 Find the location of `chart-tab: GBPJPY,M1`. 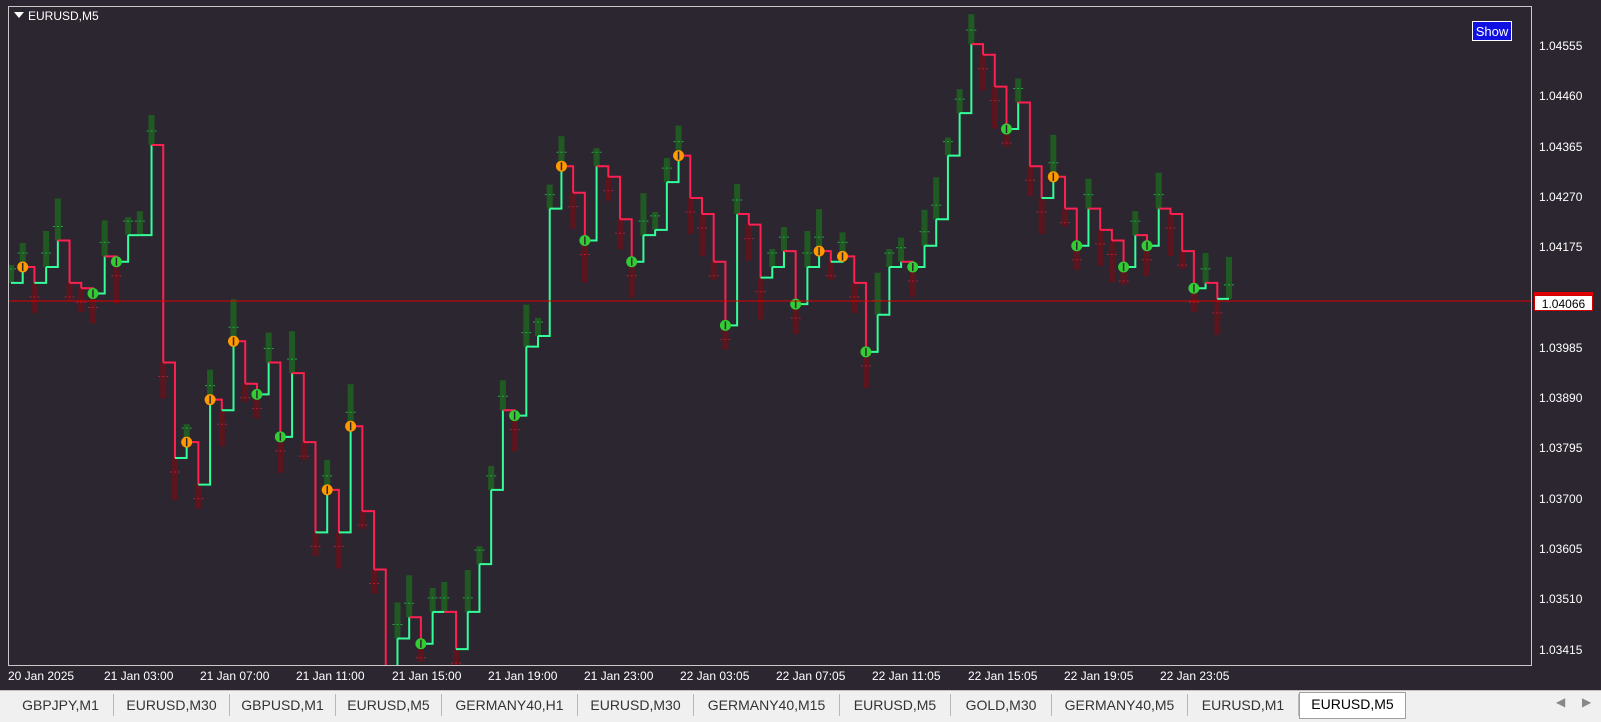

chart-tab: GBPJPY,M1 is located at coordinates (61, 705).